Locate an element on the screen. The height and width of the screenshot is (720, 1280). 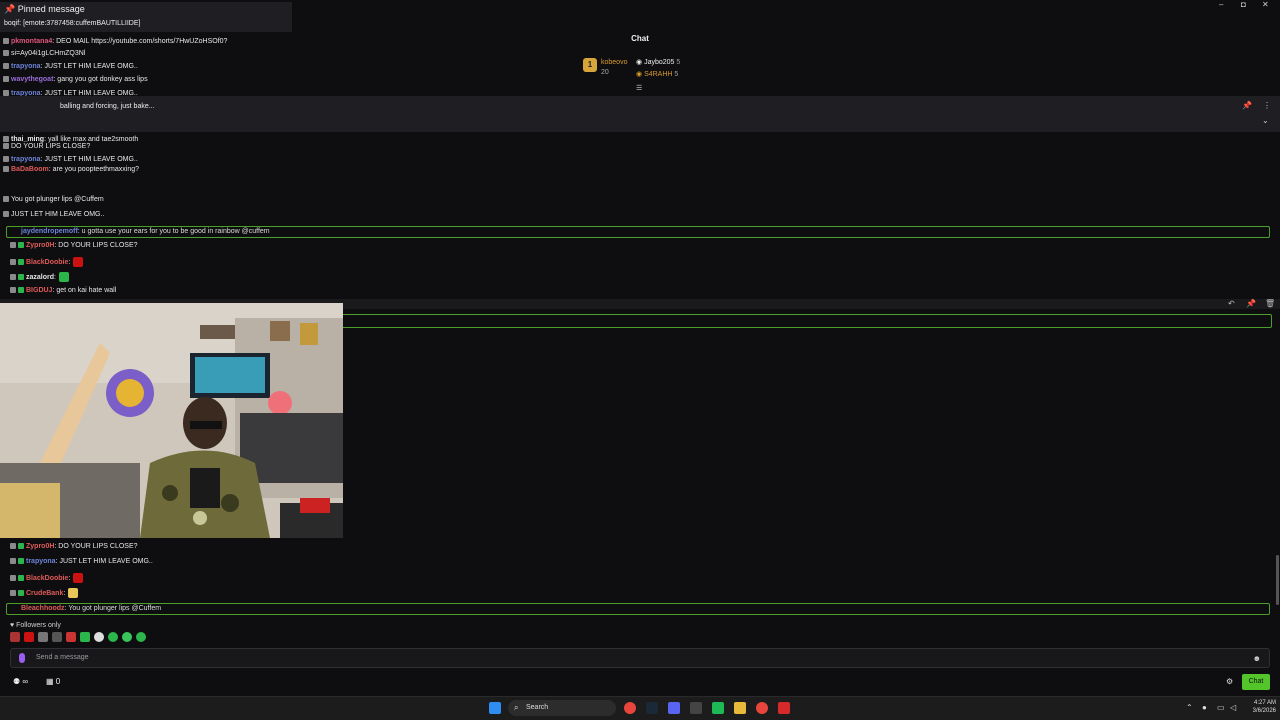
chevron-down-icon: ⌄ is located at coordinates (1265, 120).